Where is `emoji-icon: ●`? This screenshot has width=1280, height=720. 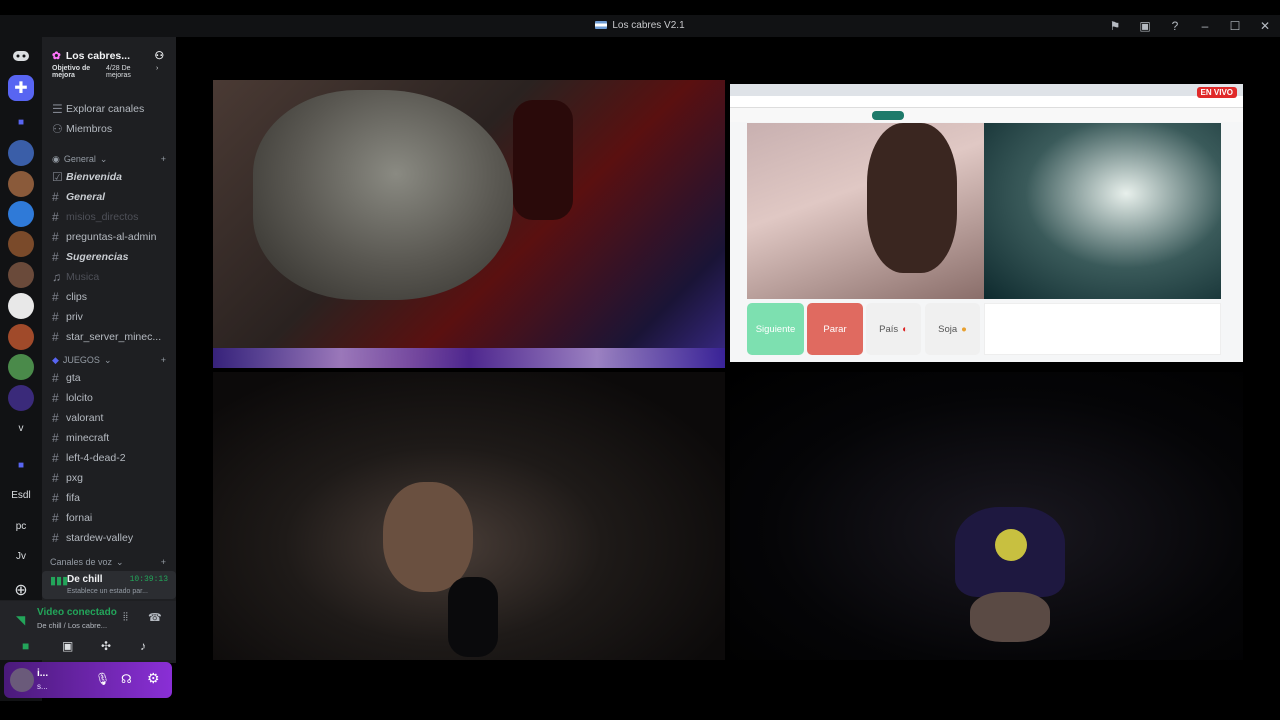
emoji-icon: ● is located at coordinates (964, 329).